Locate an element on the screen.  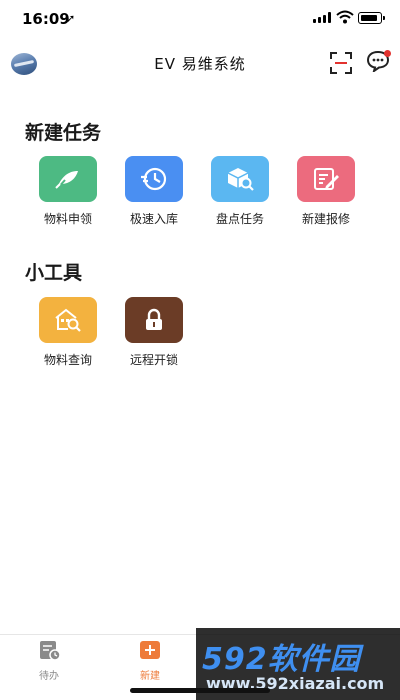
section-title-new-task: 新建任务 is located at coordinates (63, 133).